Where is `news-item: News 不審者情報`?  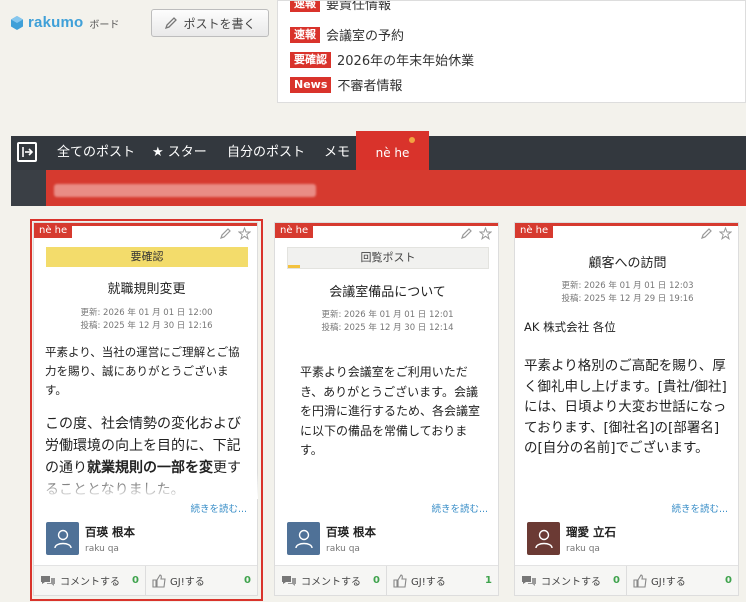
news-item: News 不審者情報 is located at coordinates (346, 84).